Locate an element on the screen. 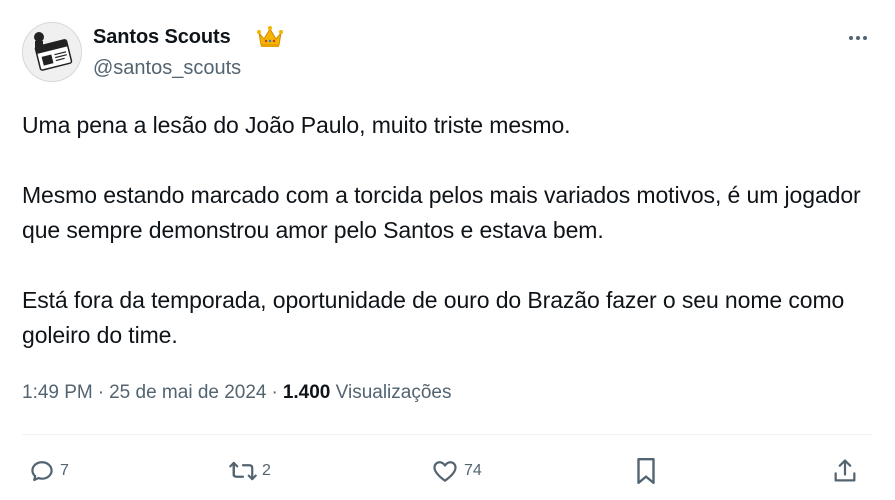 This screenshot has width=895, height=500. like-button: 74 is located at coordinates (456, 471).